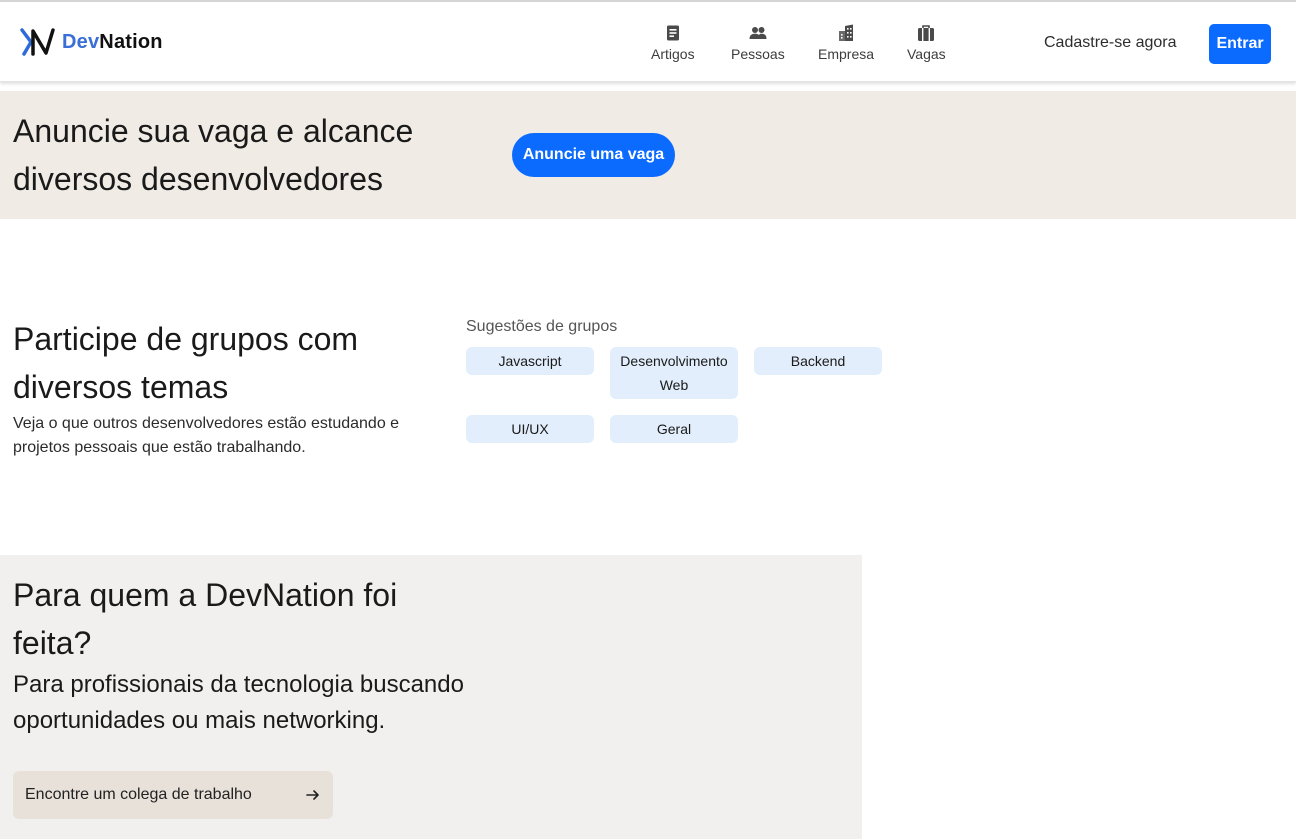 Image resolution: width=1296 pixels, height=839 pixels. Describe the element at coordinates (1240, 44) in the screenshot. I see `login-button: Entrar` at that location.